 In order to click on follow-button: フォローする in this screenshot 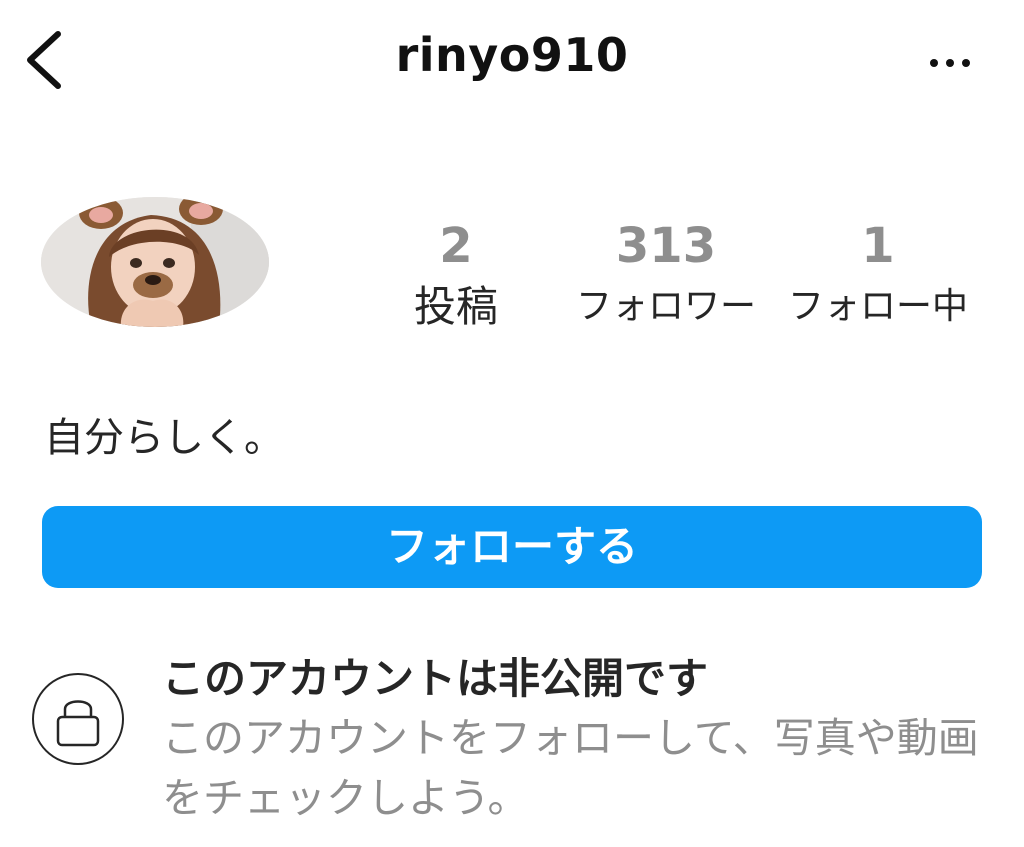, I will do `click(512, 547)`.